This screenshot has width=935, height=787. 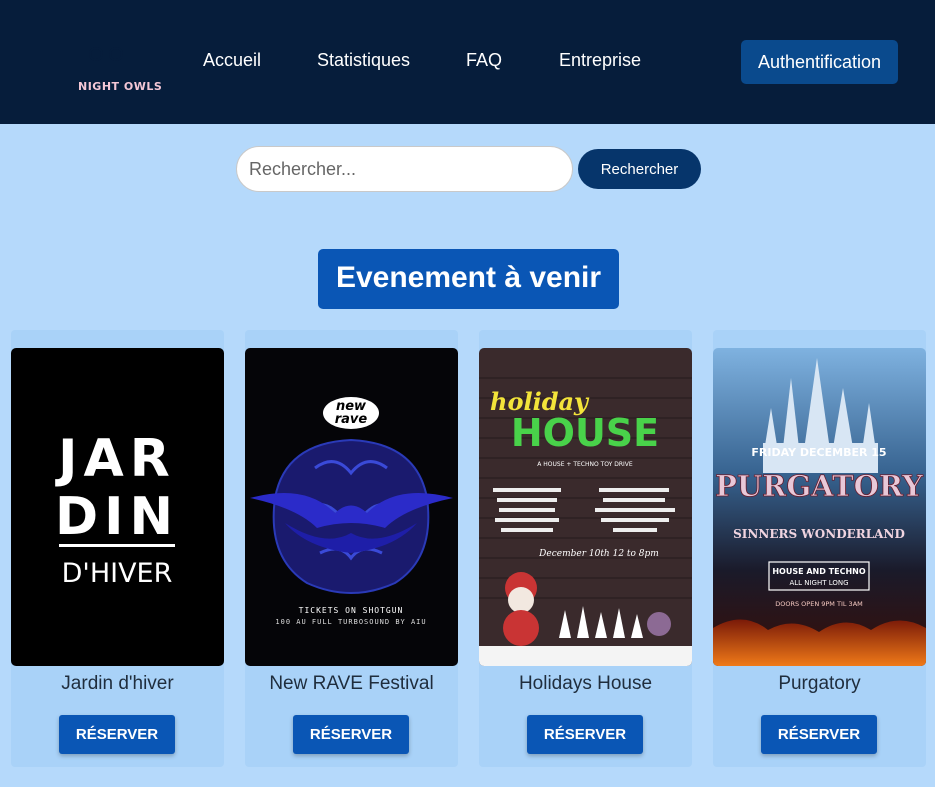 What do you see at coordinates (818, 583) in the screenshot?
I see `poster-text: ALL NIGHT LONG` at bounding box center [818, 583].